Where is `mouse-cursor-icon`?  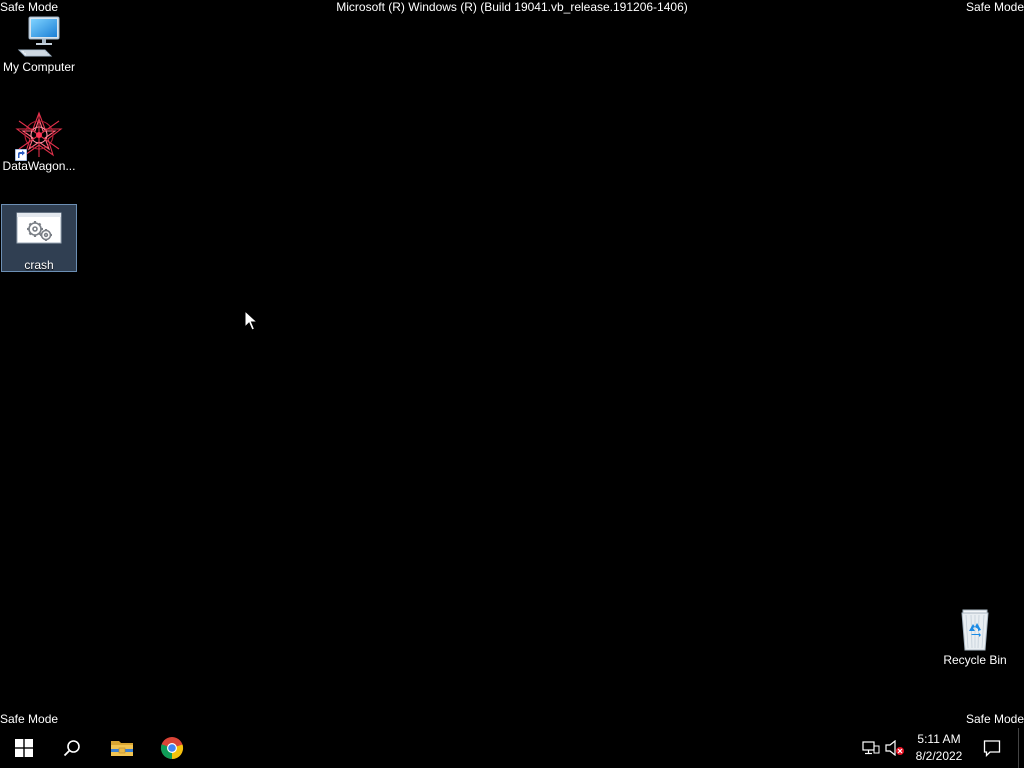 mouse-cursor-icon is located at coordinates (251, 320).